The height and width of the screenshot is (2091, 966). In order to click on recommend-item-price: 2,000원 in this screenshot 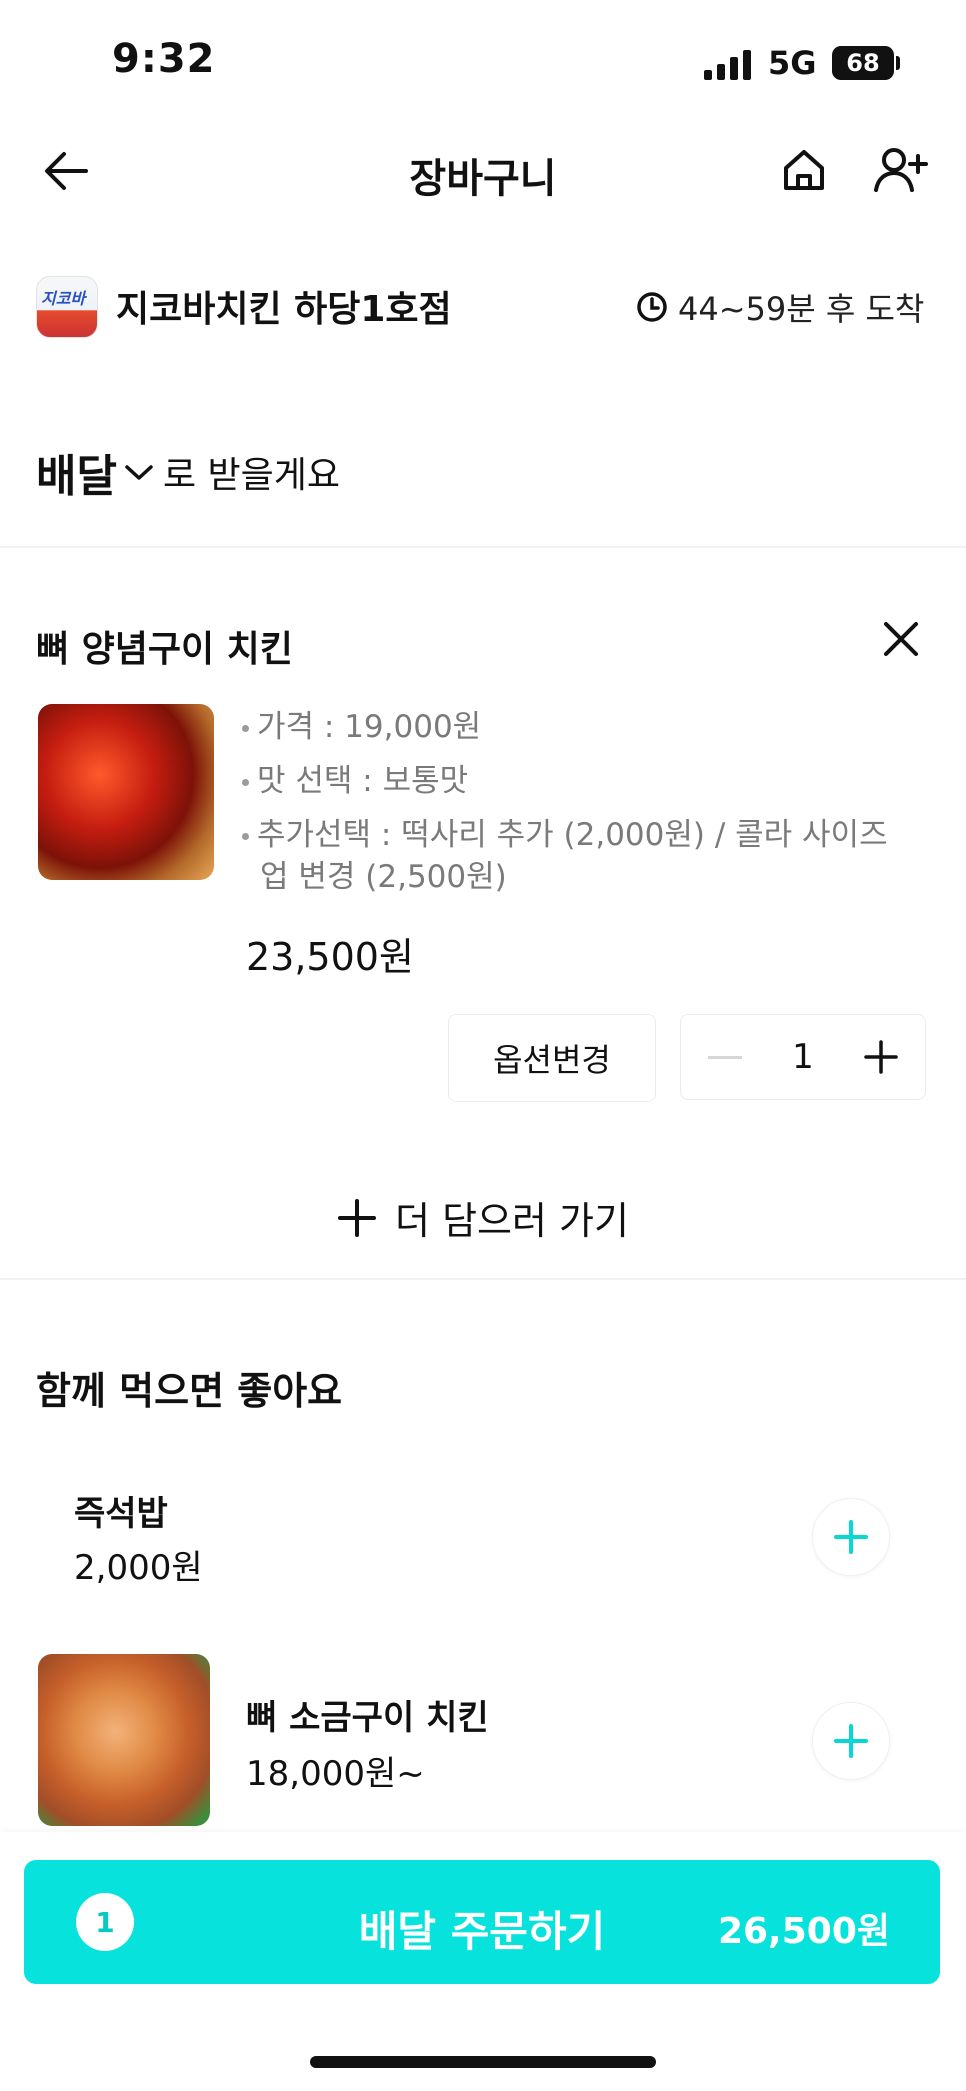, I will do `click(138, 1568)`.